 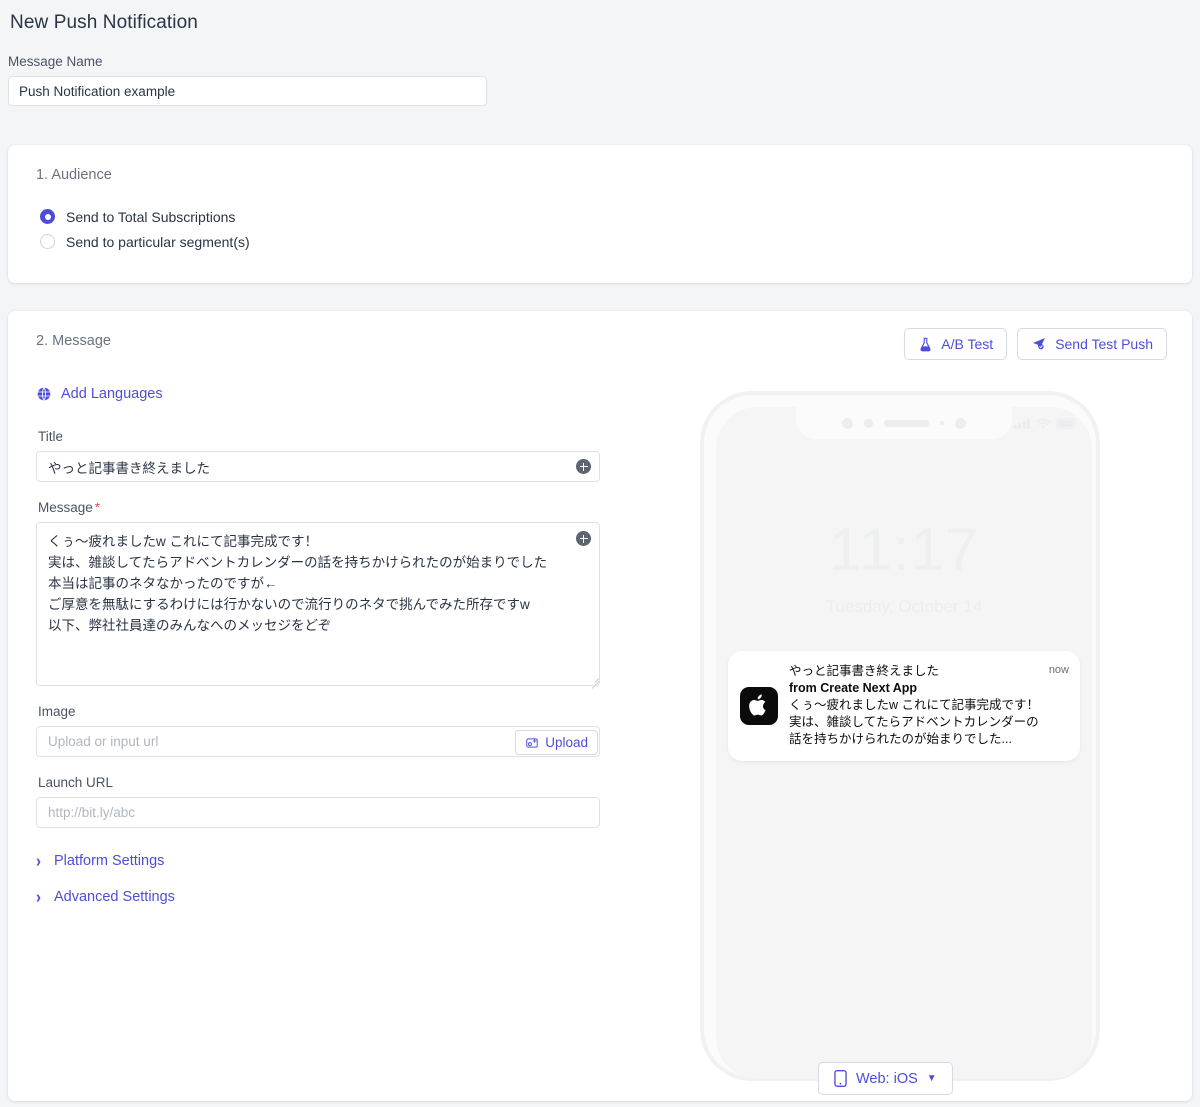 What do you see at coordinates (600, 70) in the screenshot?
I see `message-name-block: Message Name` at bounding box center [600, 70].